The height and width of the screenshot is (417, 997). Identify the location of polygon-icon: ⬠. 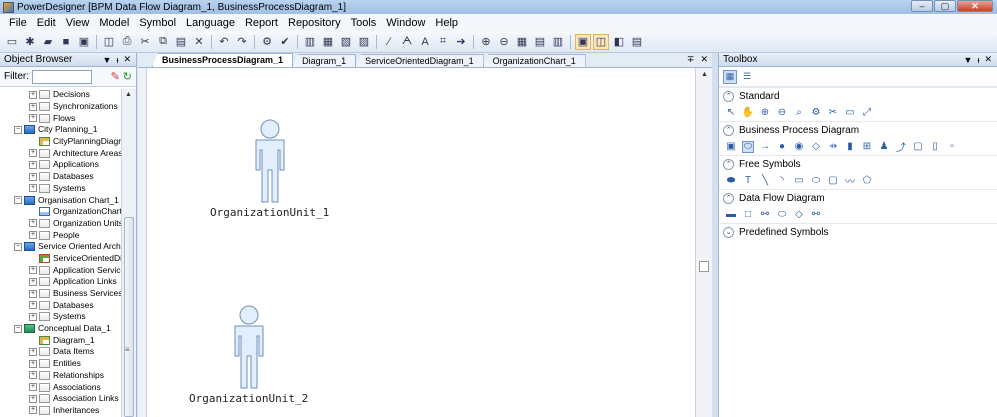
(867, 181).